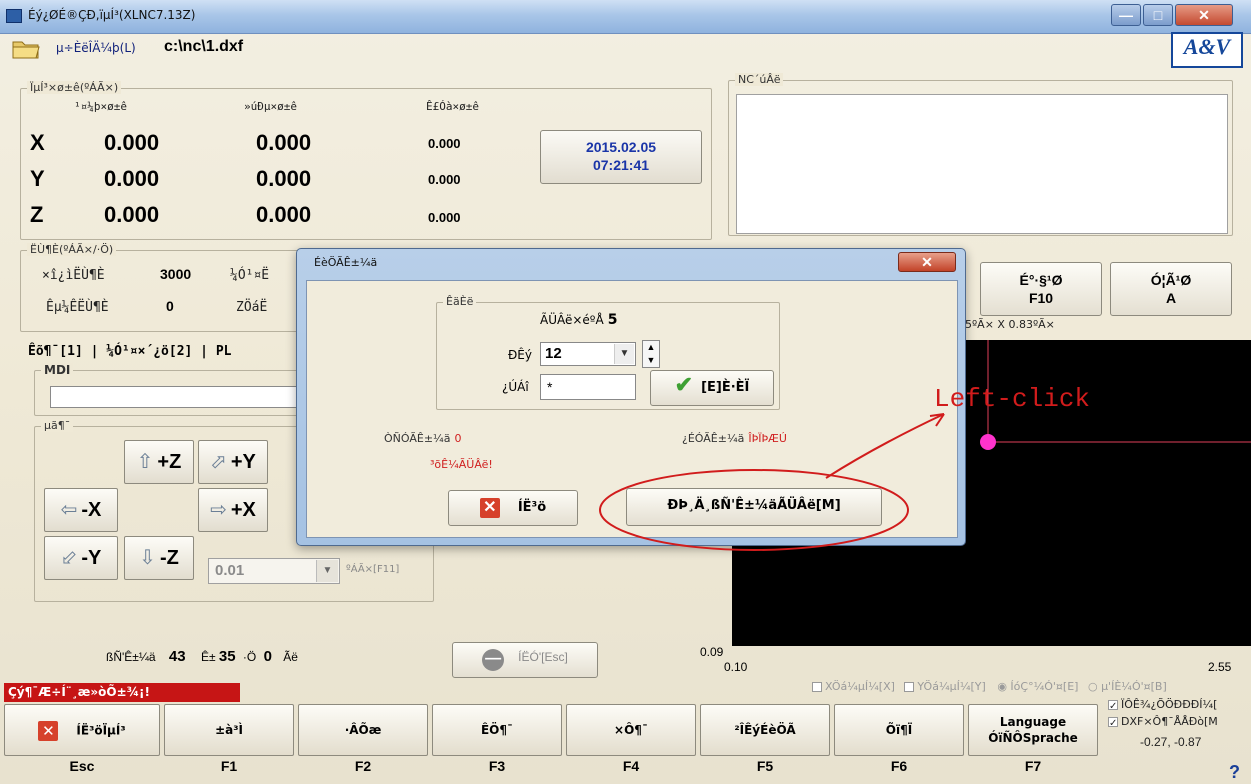 The height and width of the screenshot is (784, 1251). What do you see at coordinates (1006, 324) in the screenshot?
I see `scale-readout: 45ºÃ× X 0.83ºÃ×` at bounding box center [1006, 324].